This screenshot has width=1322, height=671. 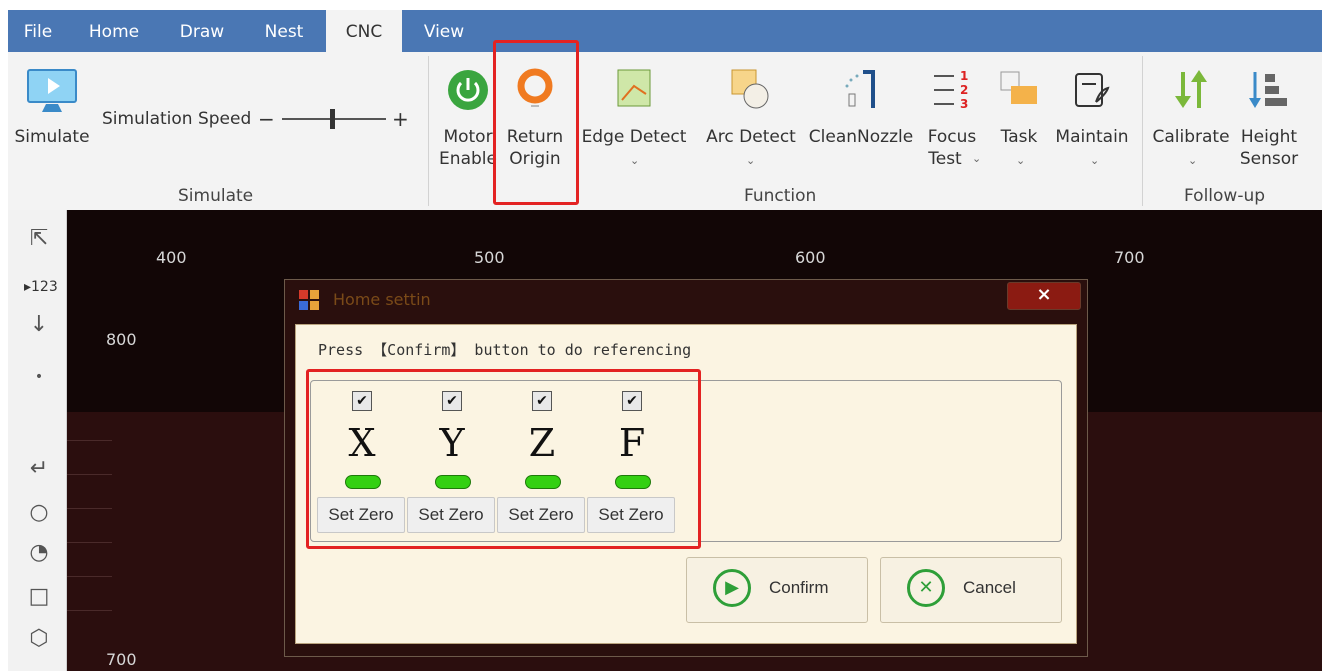 What do you see at coordinates (444, 31) in the screenshot?
I see `tab-view: View` at bounding box center [444, 31].